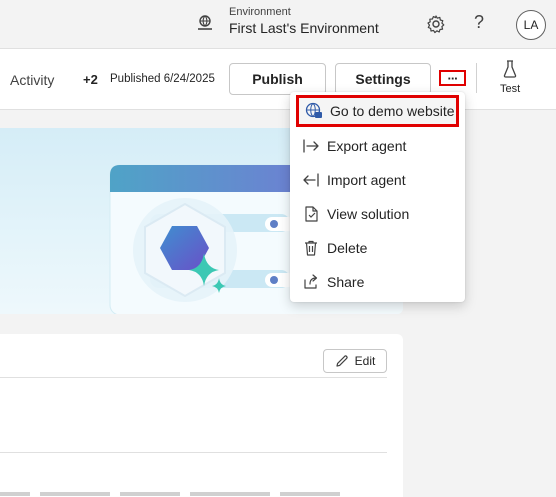 The width and height of the screenshot is (556, 497). I want to click on avatar: LA, so click(531, 25).